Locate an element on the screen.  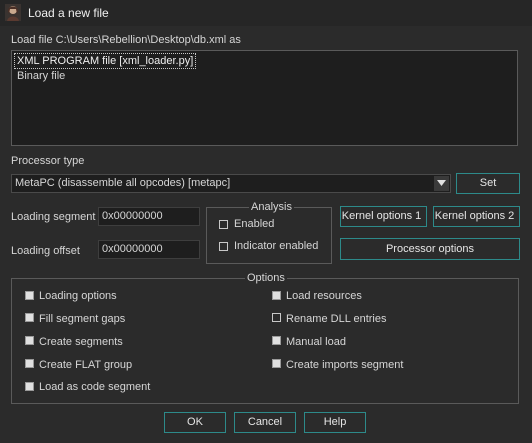
load-resources-label: Load resources is located at coordinates (324, 296).